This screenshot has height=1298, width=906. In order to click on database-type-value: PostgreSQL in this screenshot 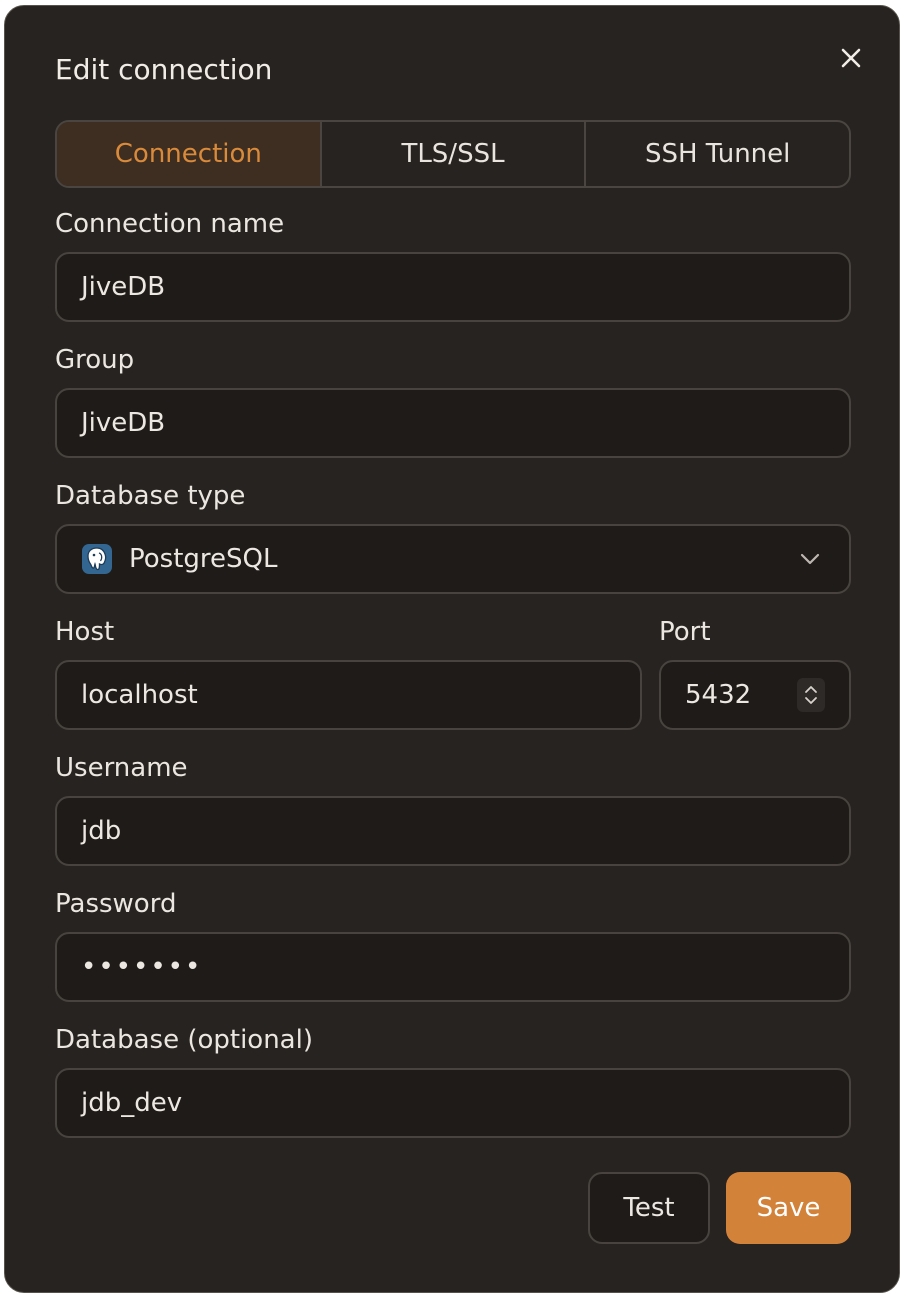, I will do `click(203, 559)`.